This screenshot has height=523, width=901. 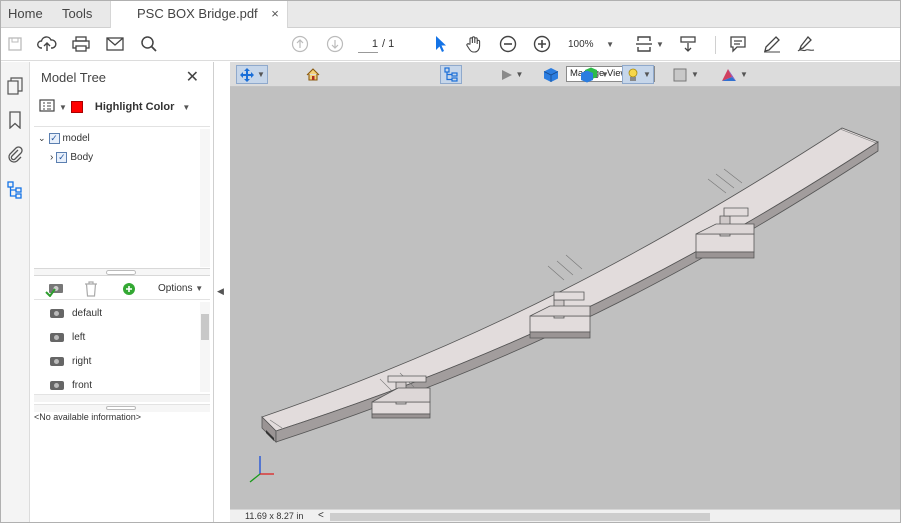 I want to click on tab-close-icon: ×, so click(x=275, y=13).